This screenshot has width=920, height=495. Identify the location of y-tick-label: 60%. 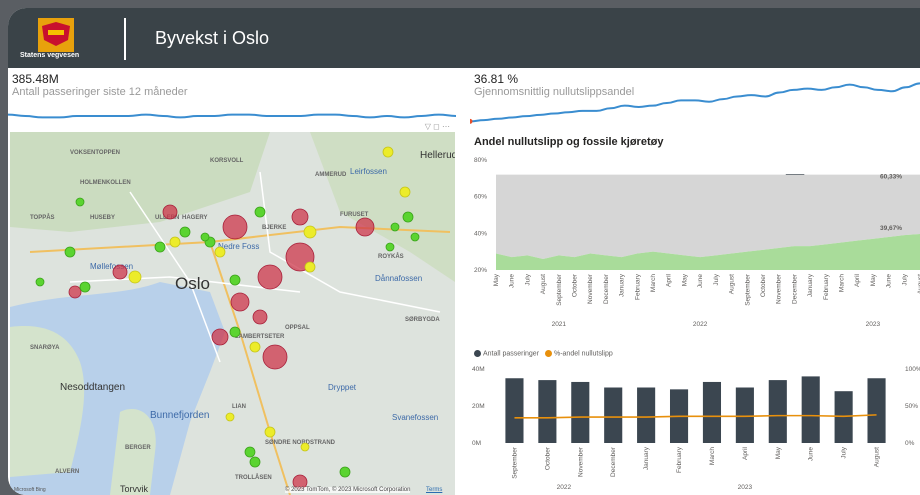
(480, 197).